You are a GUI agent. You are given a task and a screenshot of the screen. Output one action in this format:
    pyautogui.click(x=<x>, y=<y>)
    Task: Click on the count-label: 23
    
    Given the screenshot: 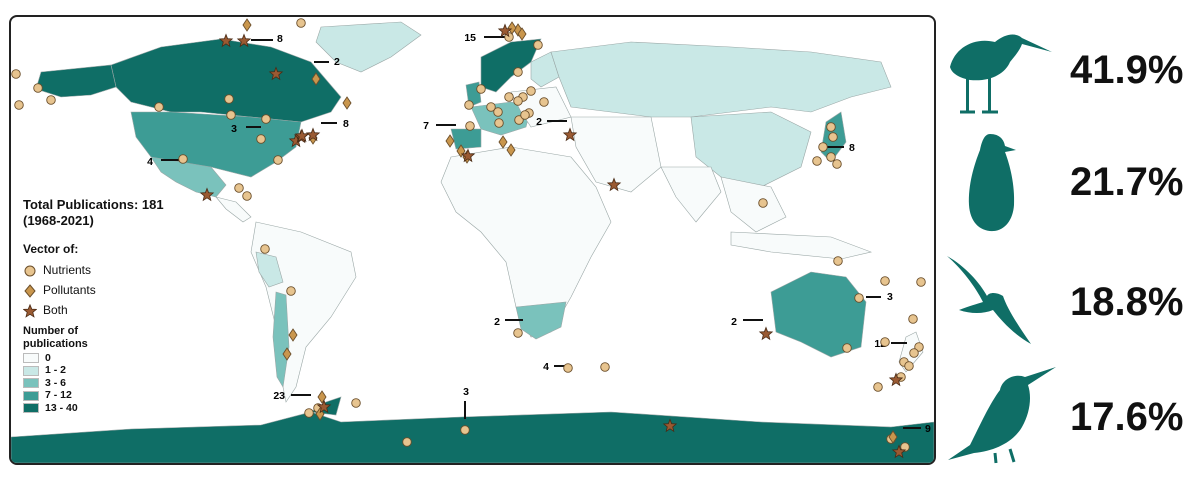 What is the action you would take?
    pyautogui.click(x=279, y=396)
    